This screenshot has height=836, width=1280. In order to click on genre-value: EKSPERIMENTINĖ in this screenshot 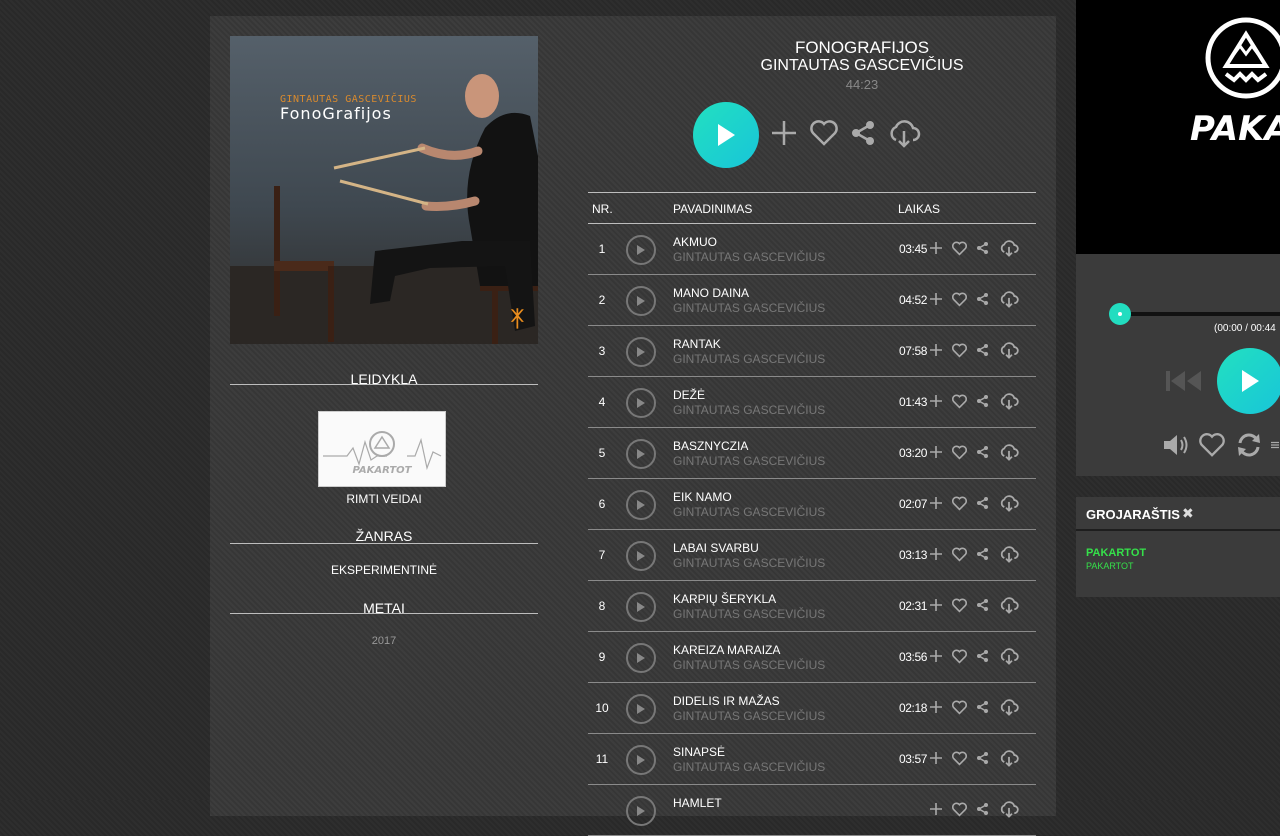, I will do `click(384, 570)`.